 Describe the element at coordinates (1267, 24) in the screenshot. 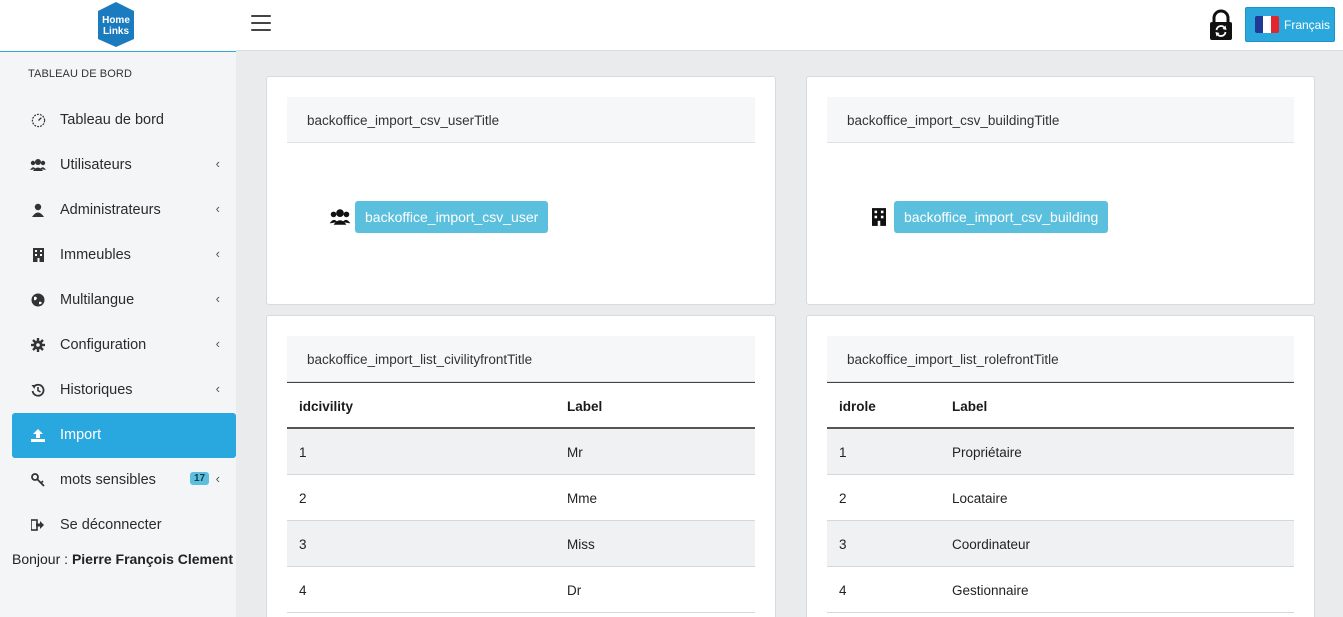

I see `french-flag-icon` at that location.